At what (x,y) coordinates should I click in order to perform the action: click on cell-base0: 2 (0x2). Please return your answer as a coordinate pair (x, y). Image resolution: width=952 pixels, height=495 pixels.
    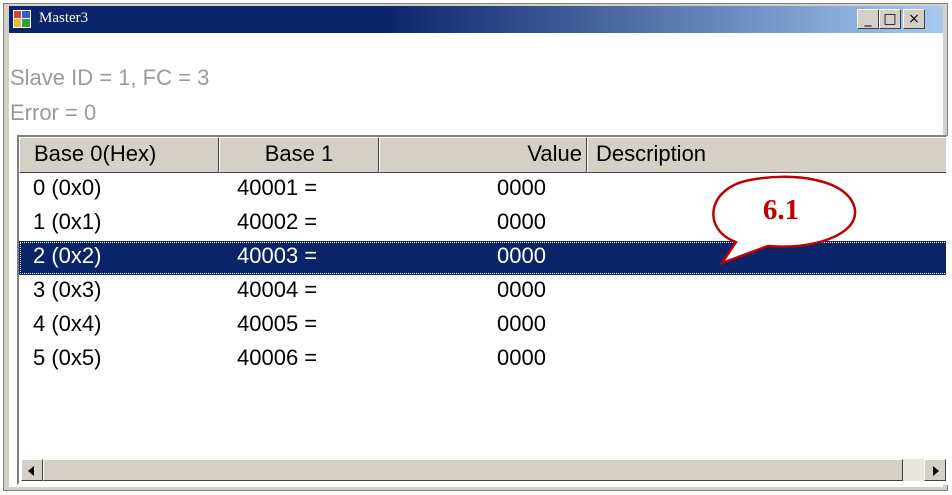
    Looking at the image, I should click on (67, 255).